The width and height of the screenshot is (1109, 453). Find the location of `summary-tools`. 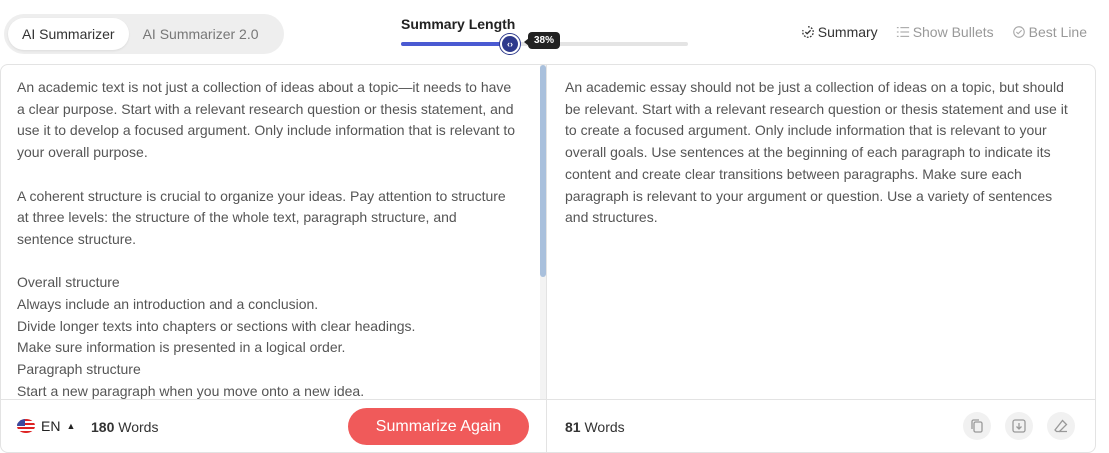

summary-tools is located at coordinates (1019, 426).